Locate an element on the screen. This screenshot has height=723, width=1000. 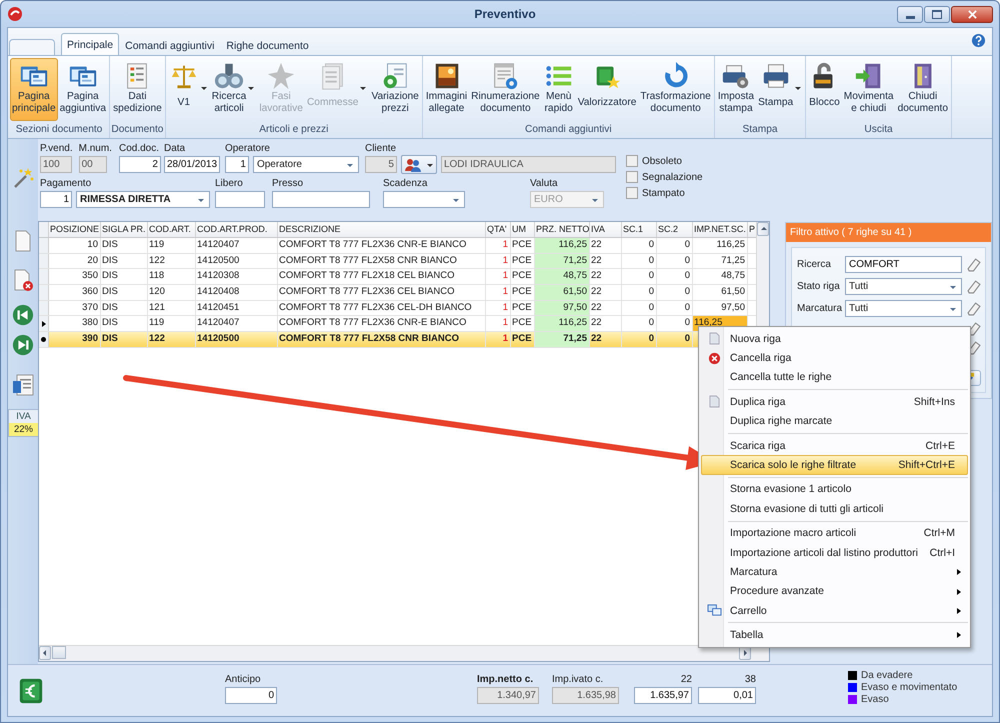
column-header: UM is located at coordinates (523, 229).